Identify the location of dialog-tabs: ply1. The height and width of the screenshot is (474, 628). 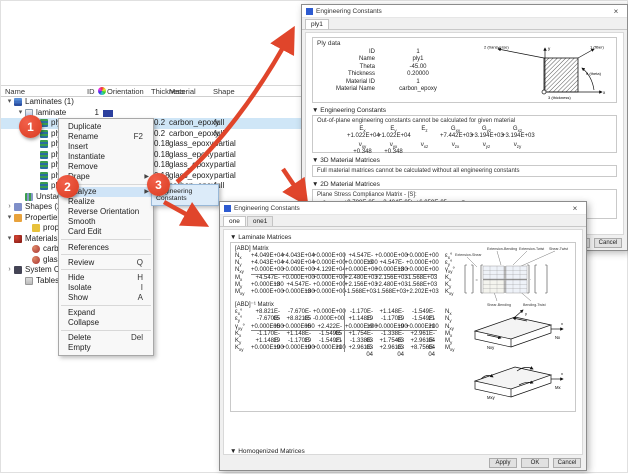
(464, 24).